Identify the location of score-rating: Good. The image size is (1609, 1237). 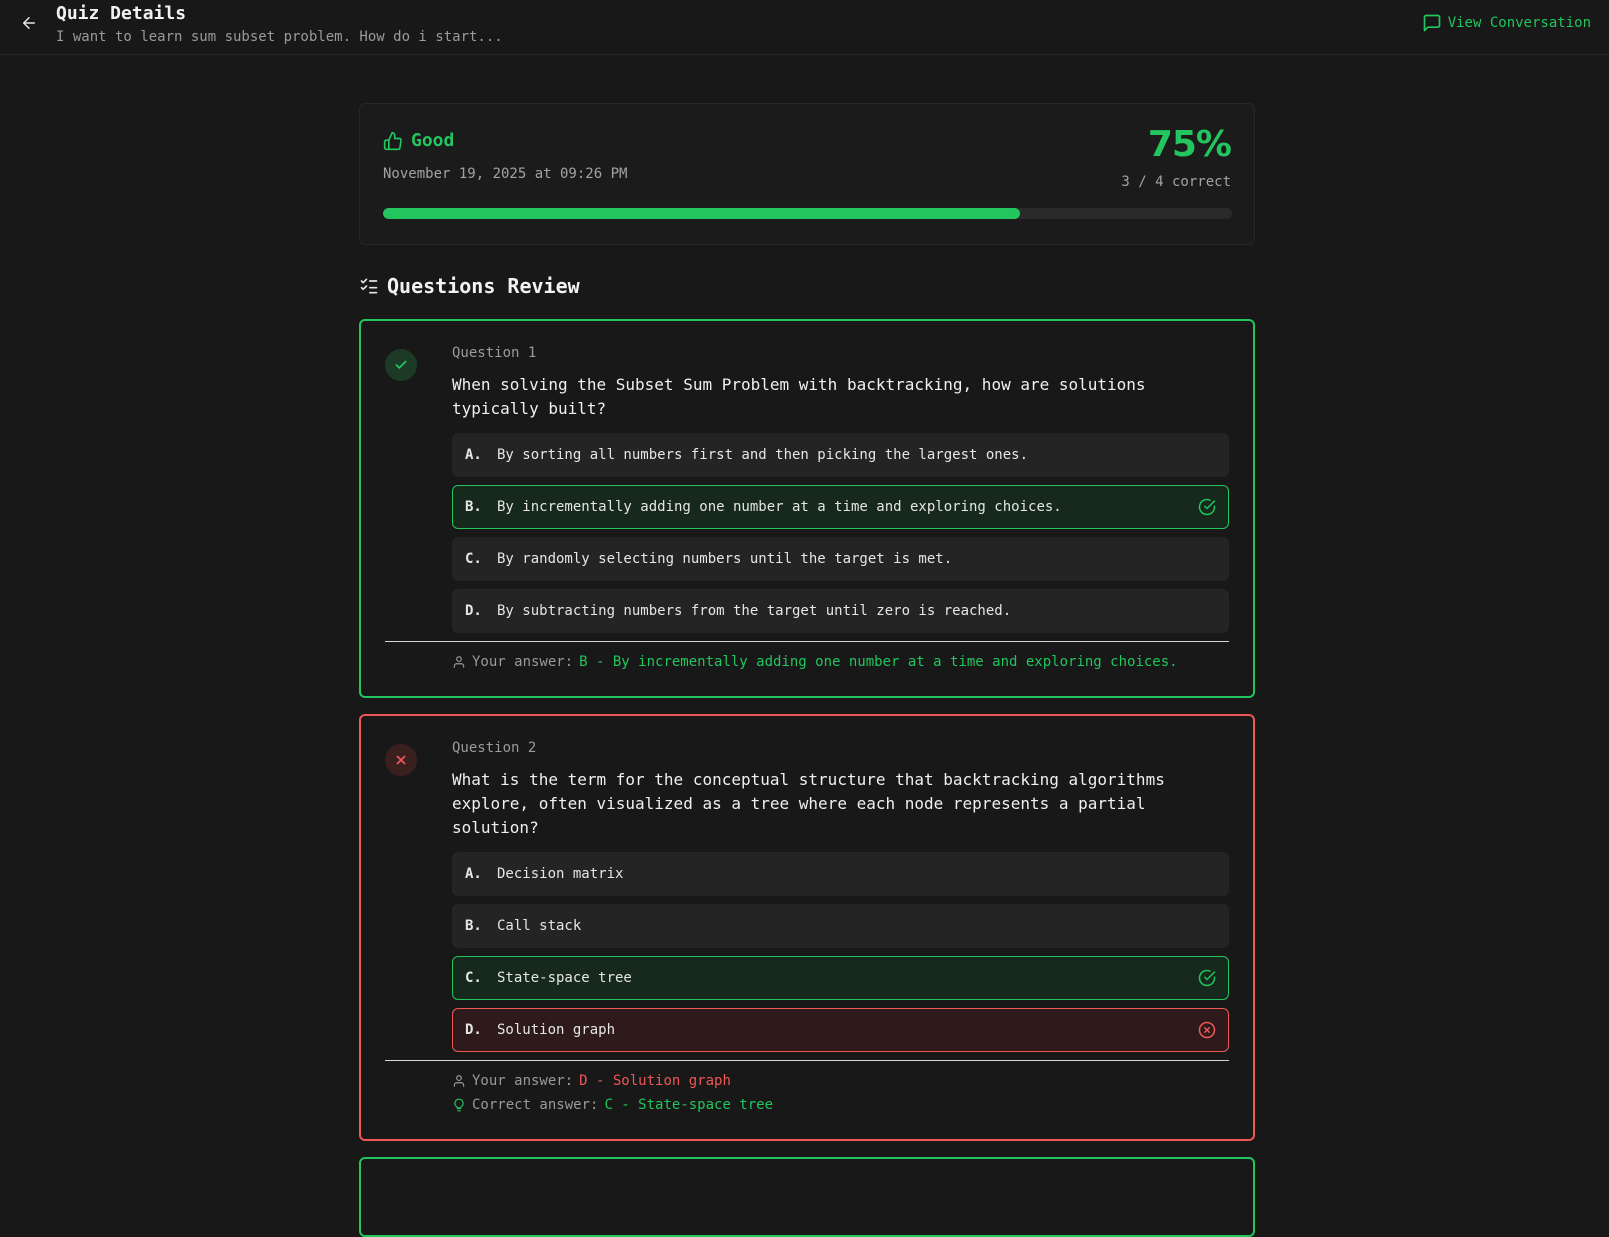
(418, 140).